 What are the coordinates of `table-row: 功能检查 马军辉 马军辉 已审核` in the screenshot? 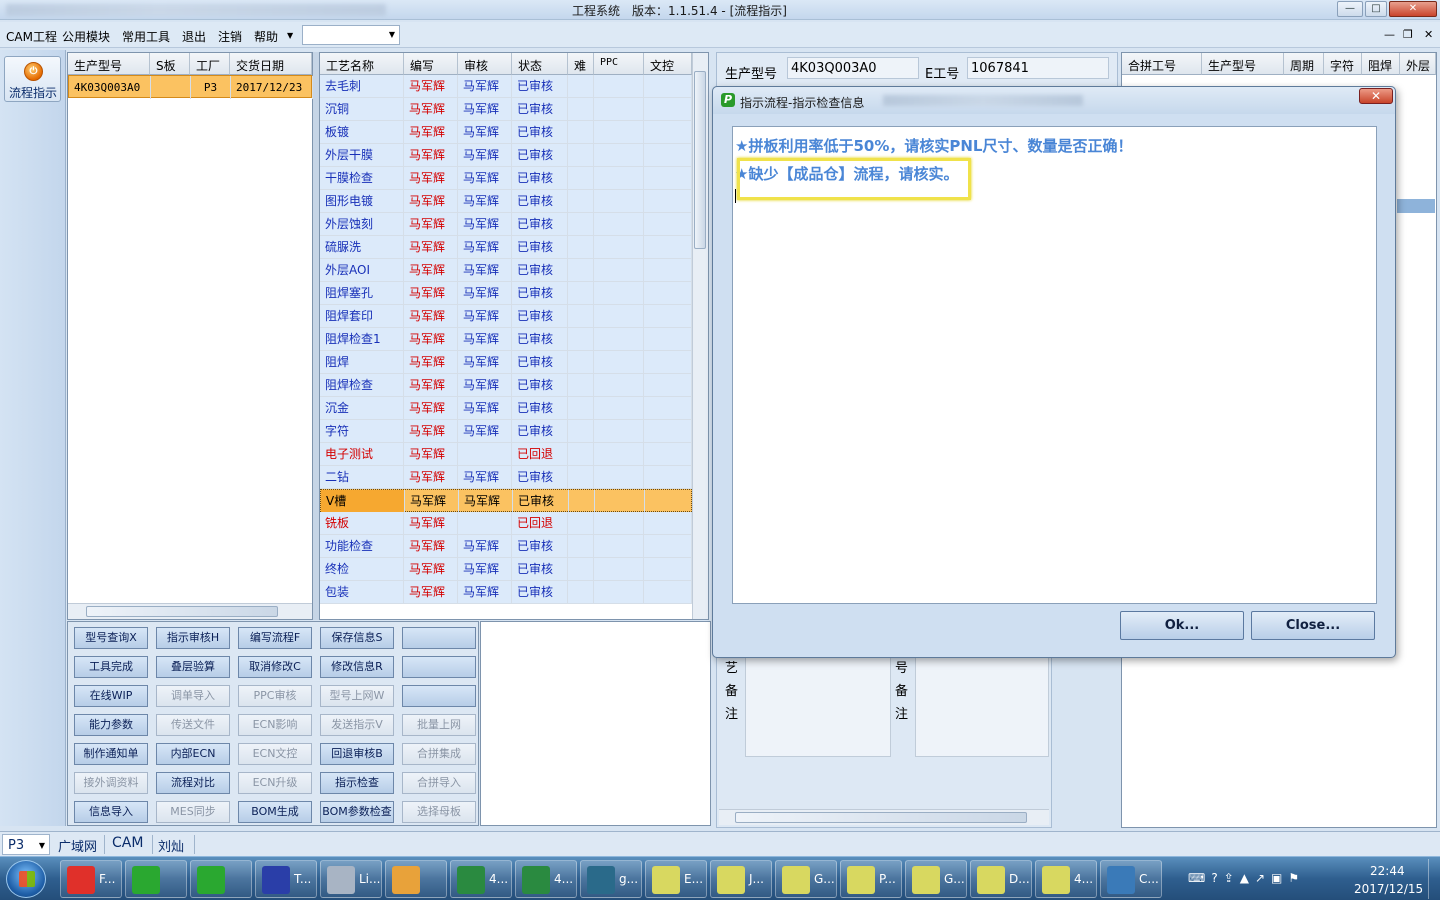 It's located at (506, 546).